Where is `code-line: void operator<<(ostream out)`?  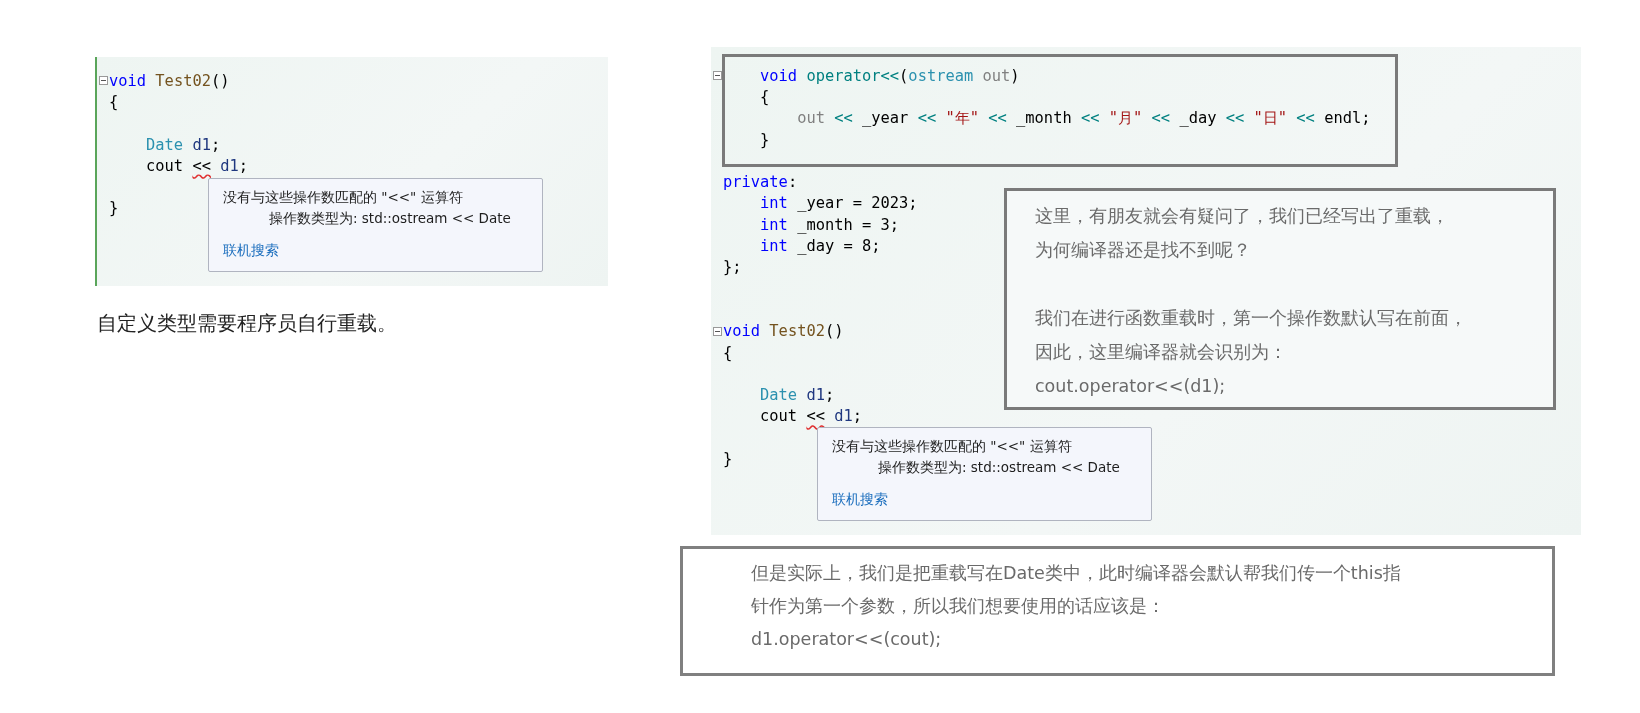
code-line: void operator<<(ostream out) is located at coordinates (889, 75).